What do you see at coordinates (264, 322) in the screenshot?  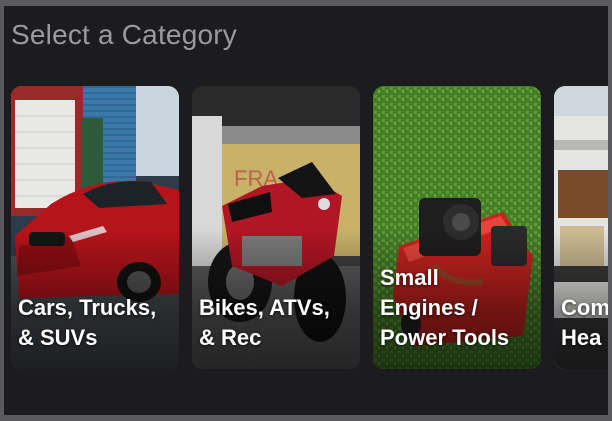 I see `category-label: Bikes, ATVs, & Rec` at bounding box center [264, 322].